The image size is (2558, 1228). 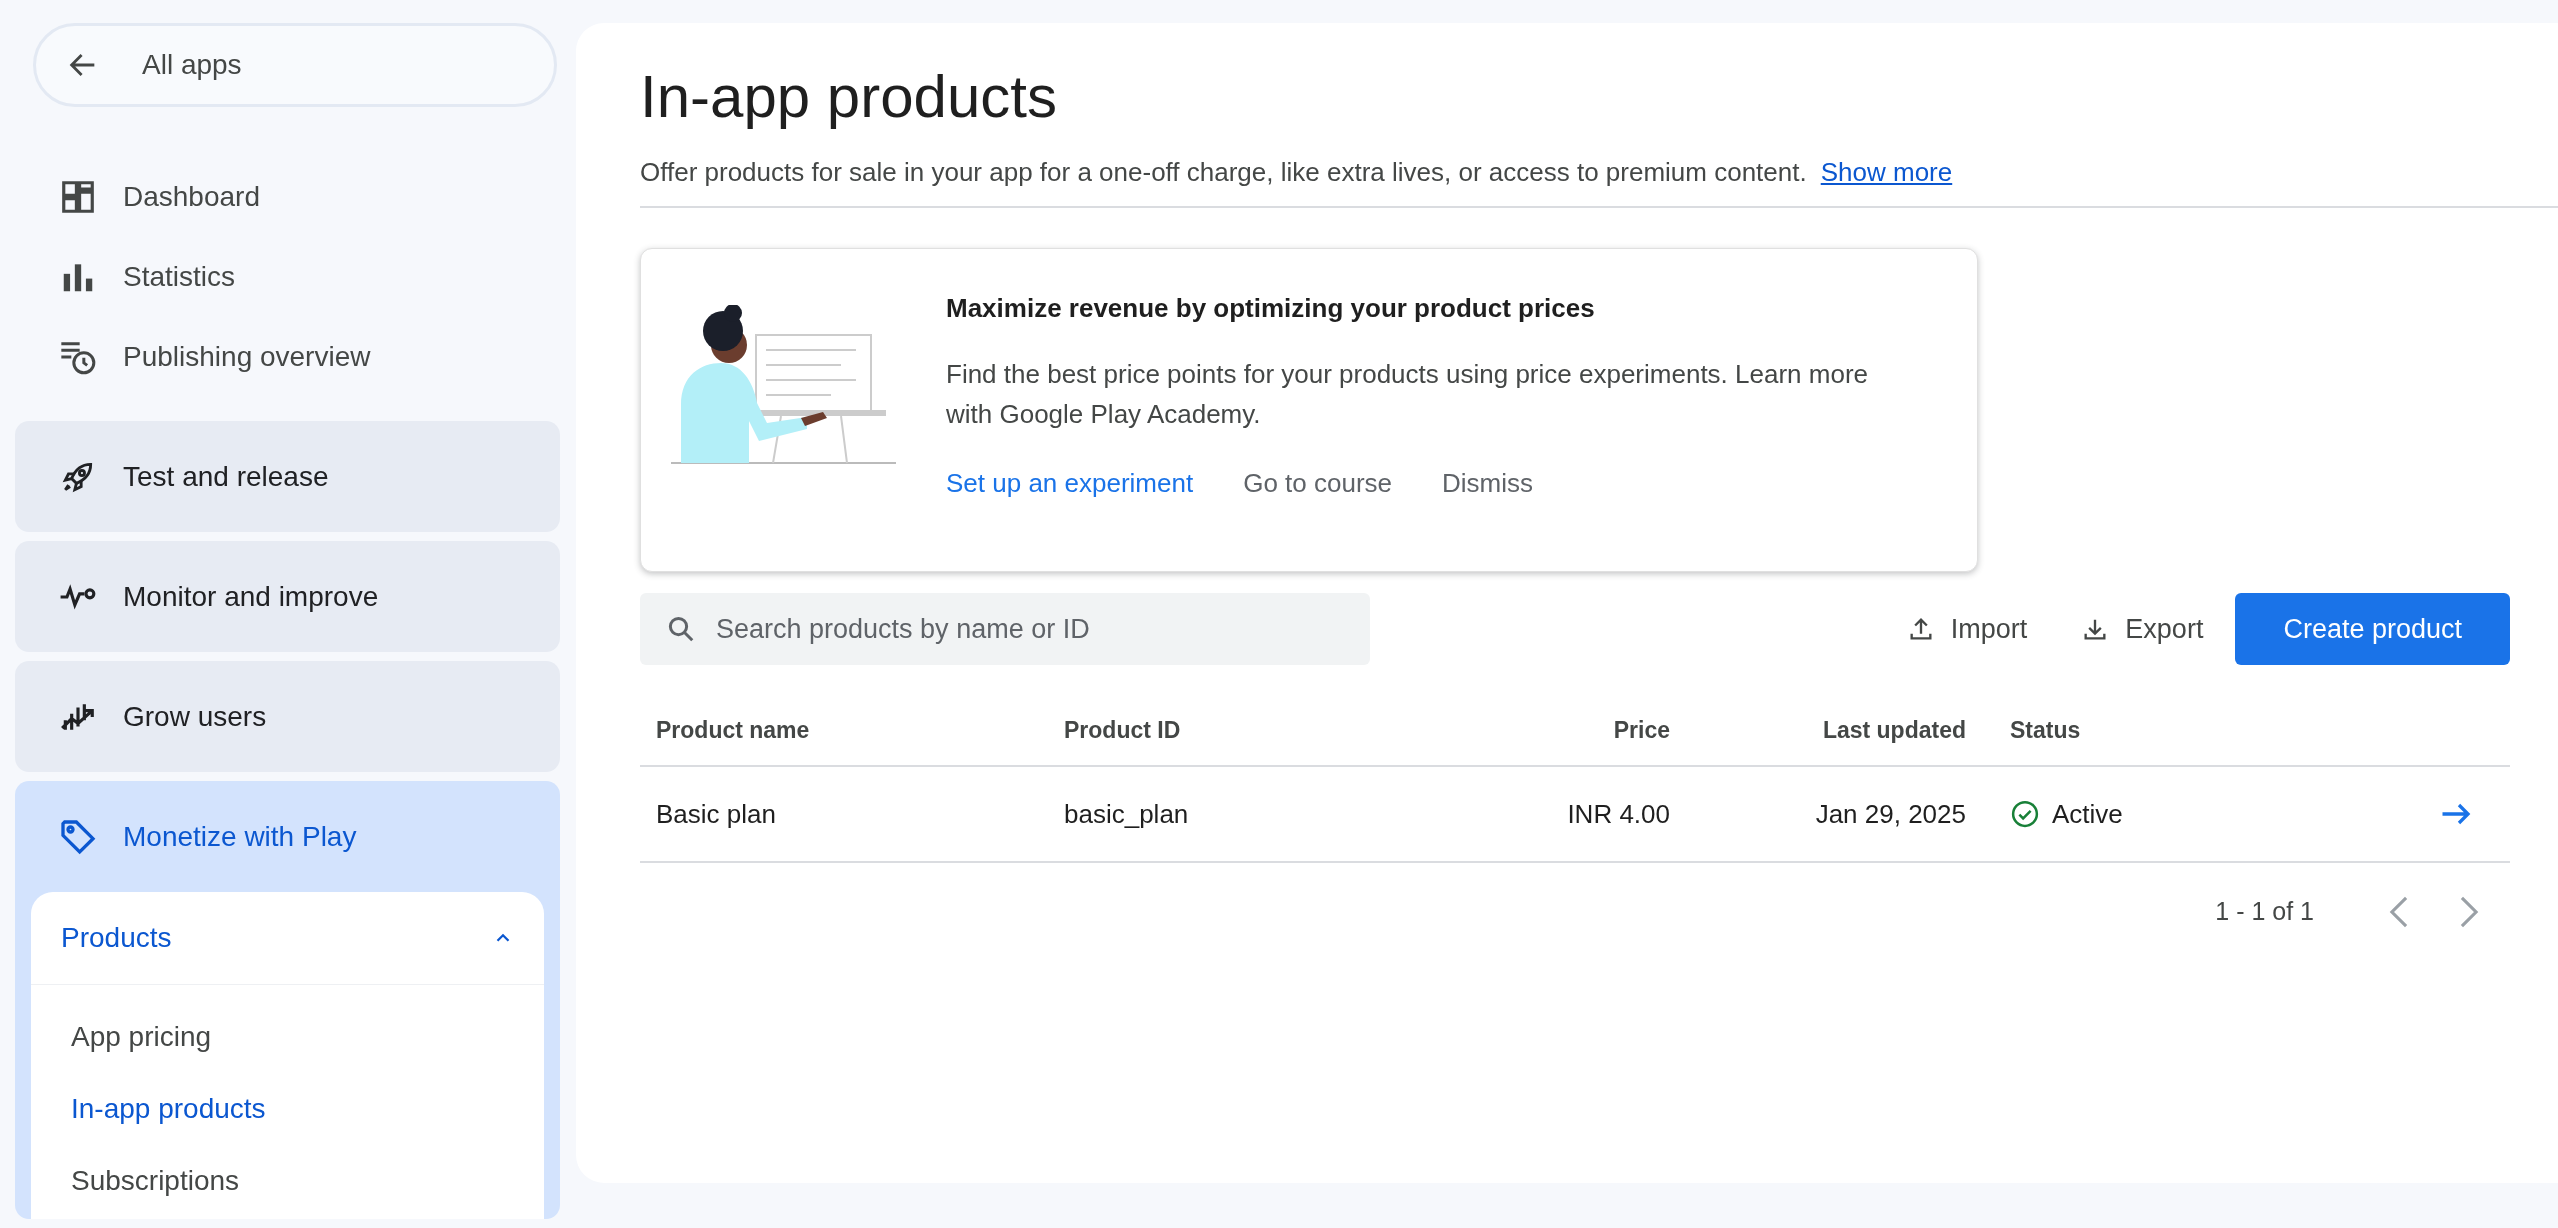 I want to click on back-button: All apps, so click(x=295, y=65).